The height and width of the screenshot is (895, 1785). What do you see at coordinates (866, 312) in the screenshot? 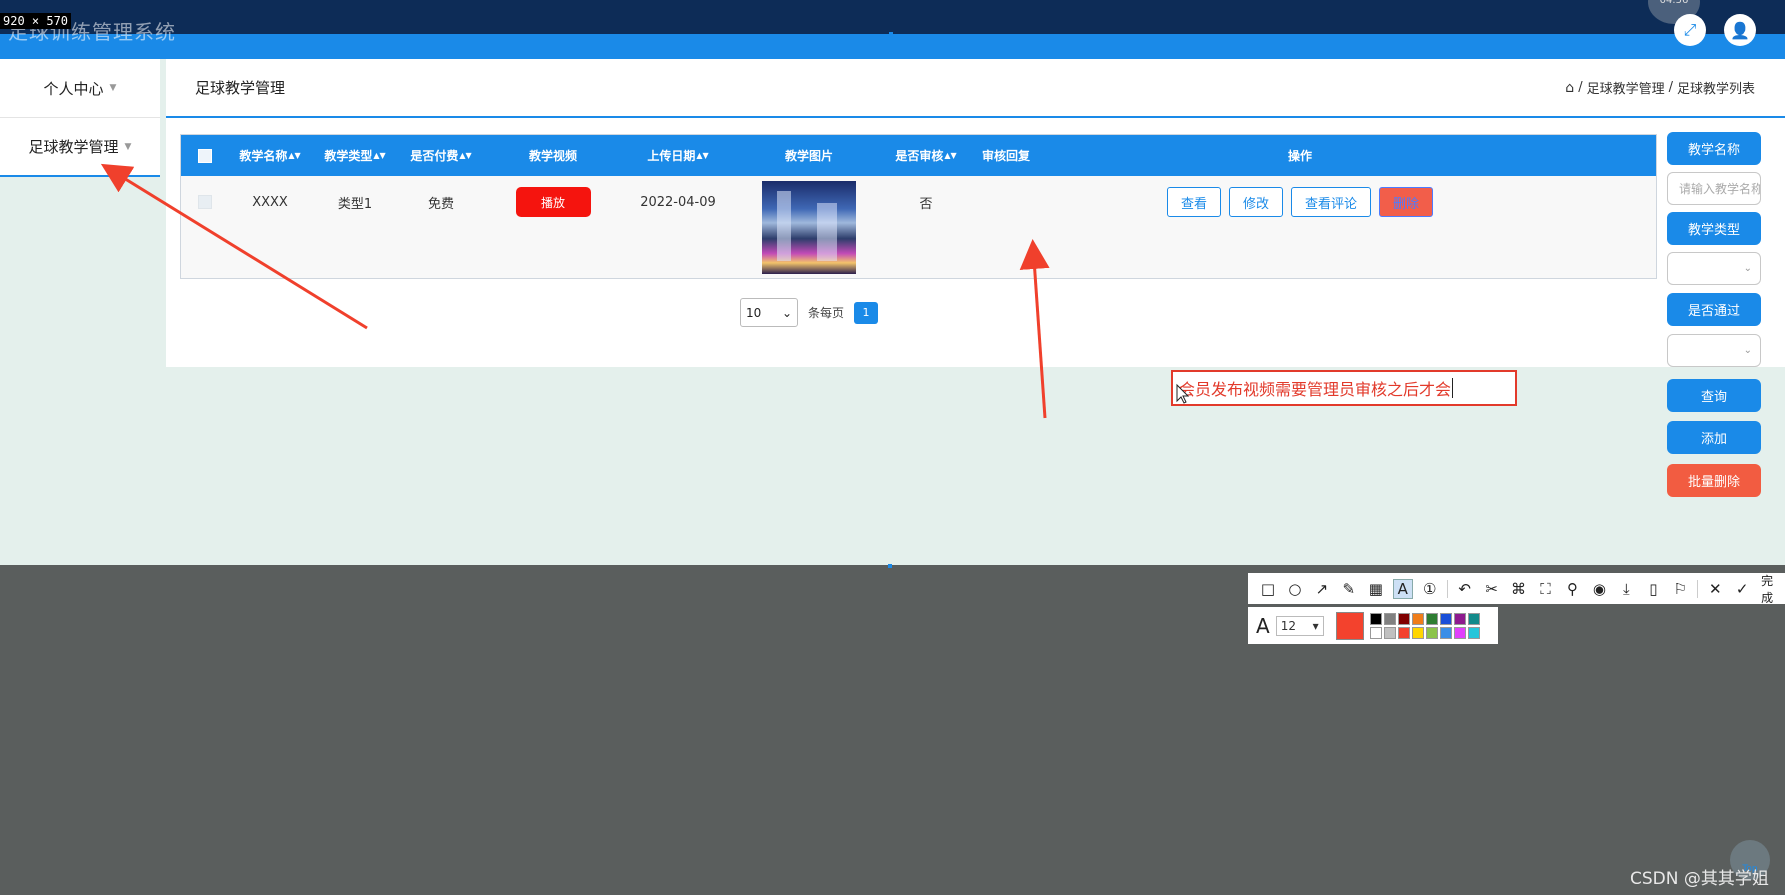
I see `page-1-button: 1` at bounding box center [866, 312].